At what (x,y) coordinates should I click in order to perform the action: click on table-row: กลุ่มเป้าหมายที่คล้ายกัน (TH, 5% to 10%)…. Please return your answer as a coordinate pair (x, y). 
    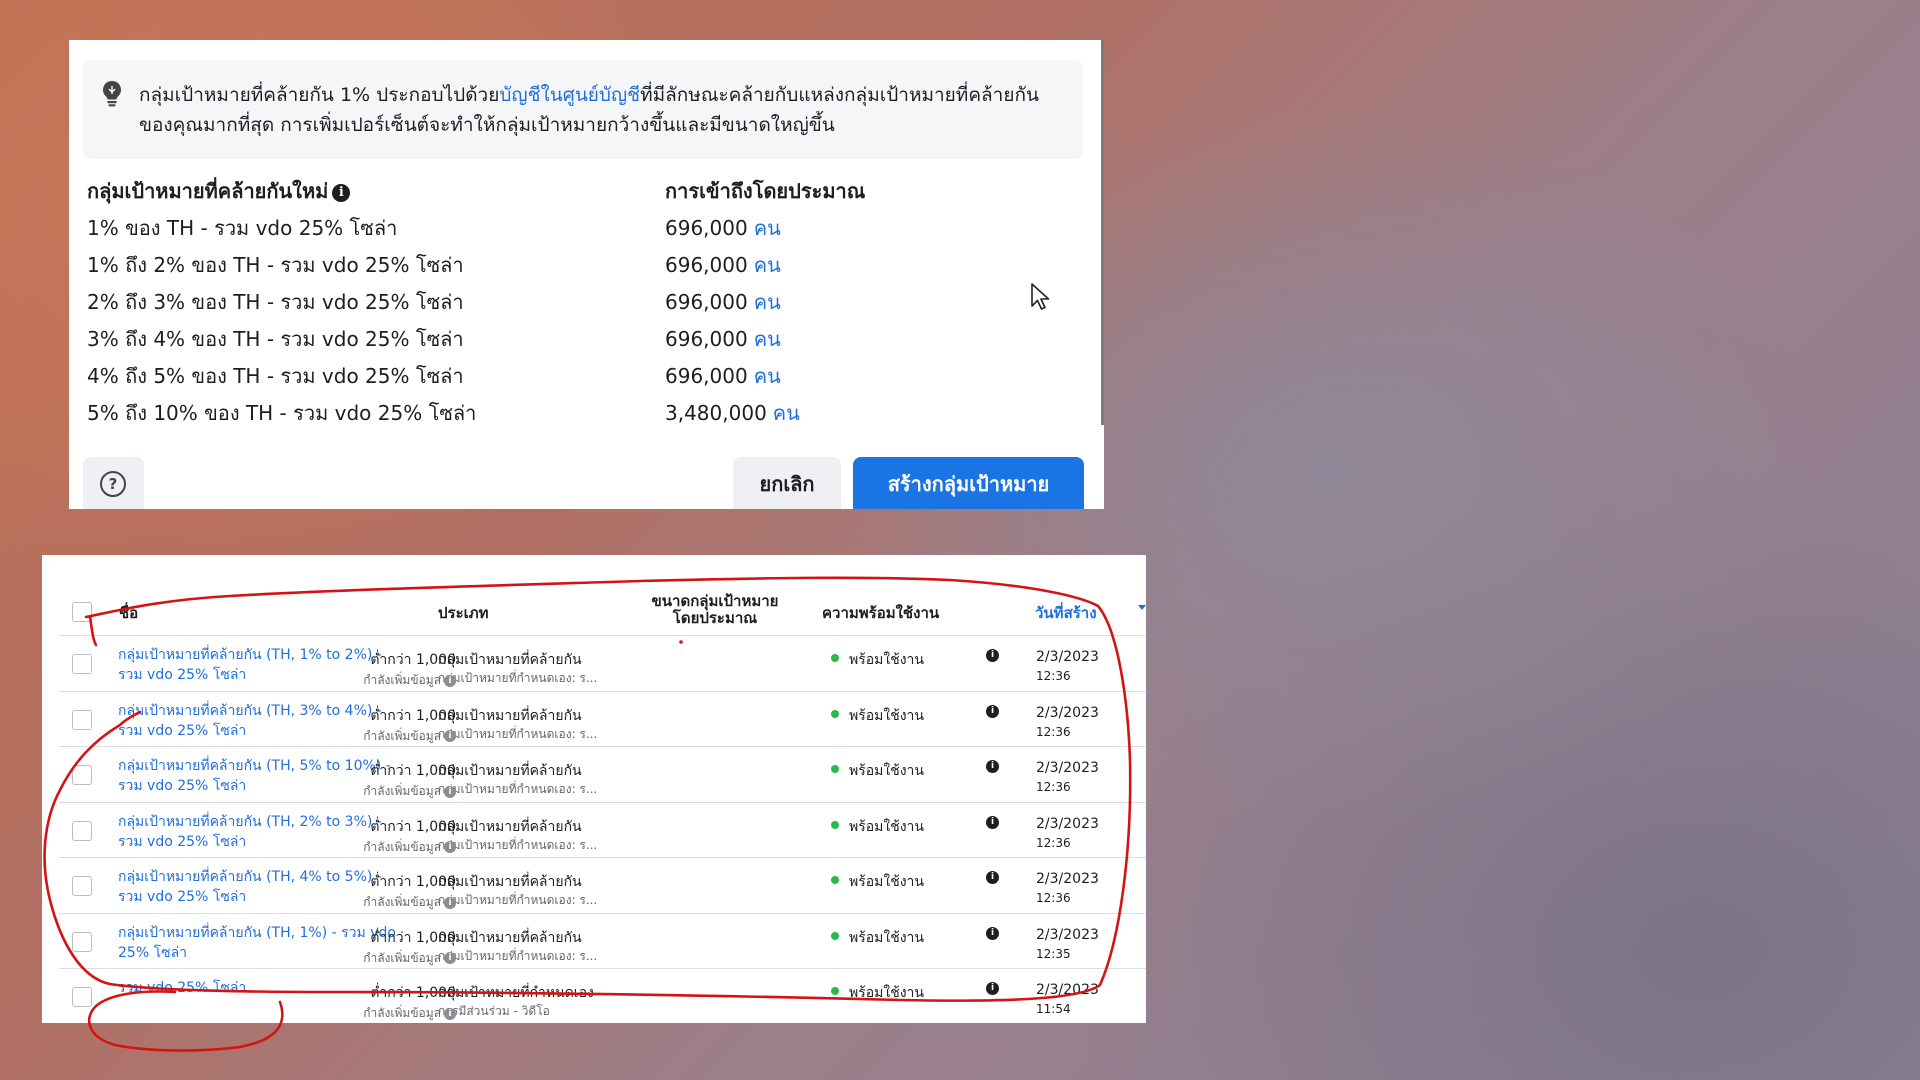
    Looking at the image, I should click on (602, 774).